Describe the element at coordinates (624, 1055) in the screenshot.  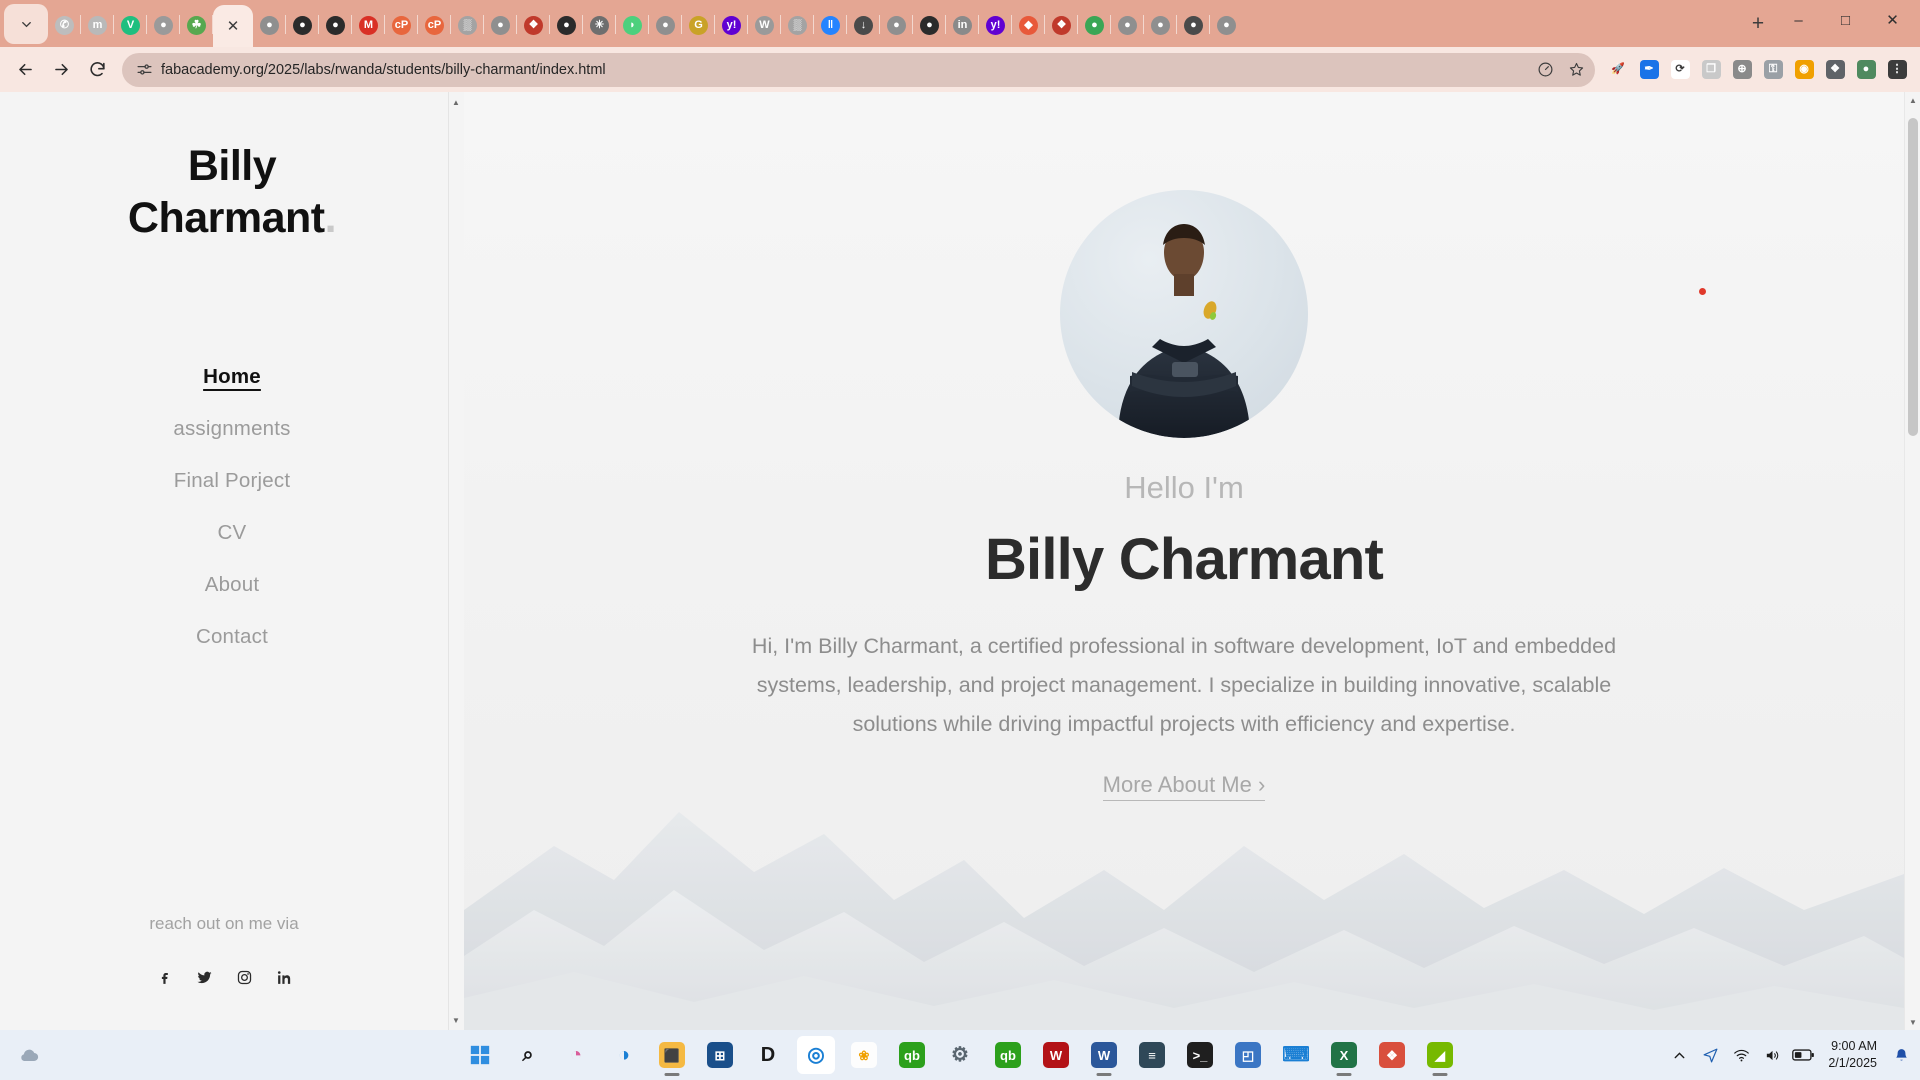
I see `edge-taskbar: ◑` at that location.